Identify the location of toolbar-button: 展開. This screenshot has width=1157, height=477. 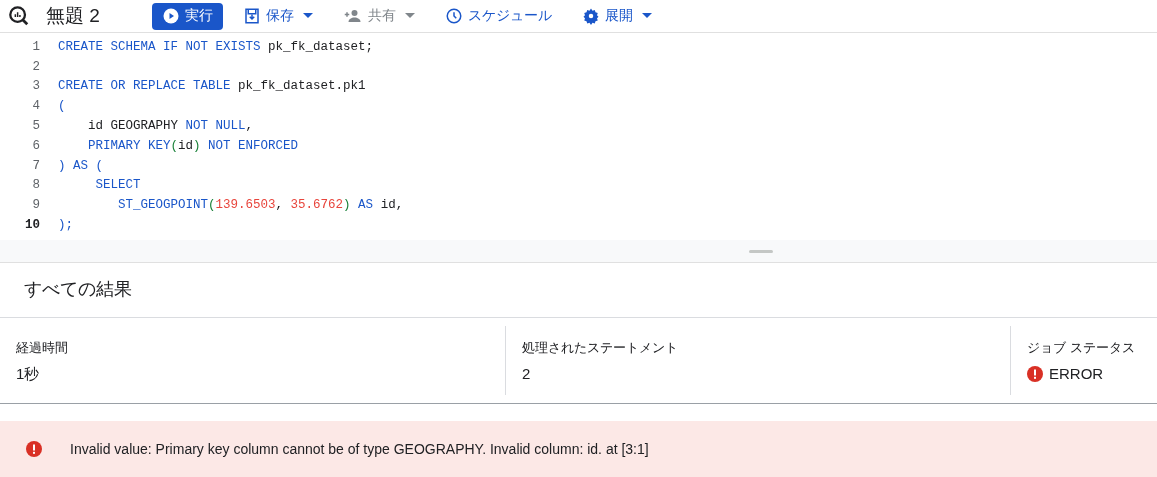
(617, 16).